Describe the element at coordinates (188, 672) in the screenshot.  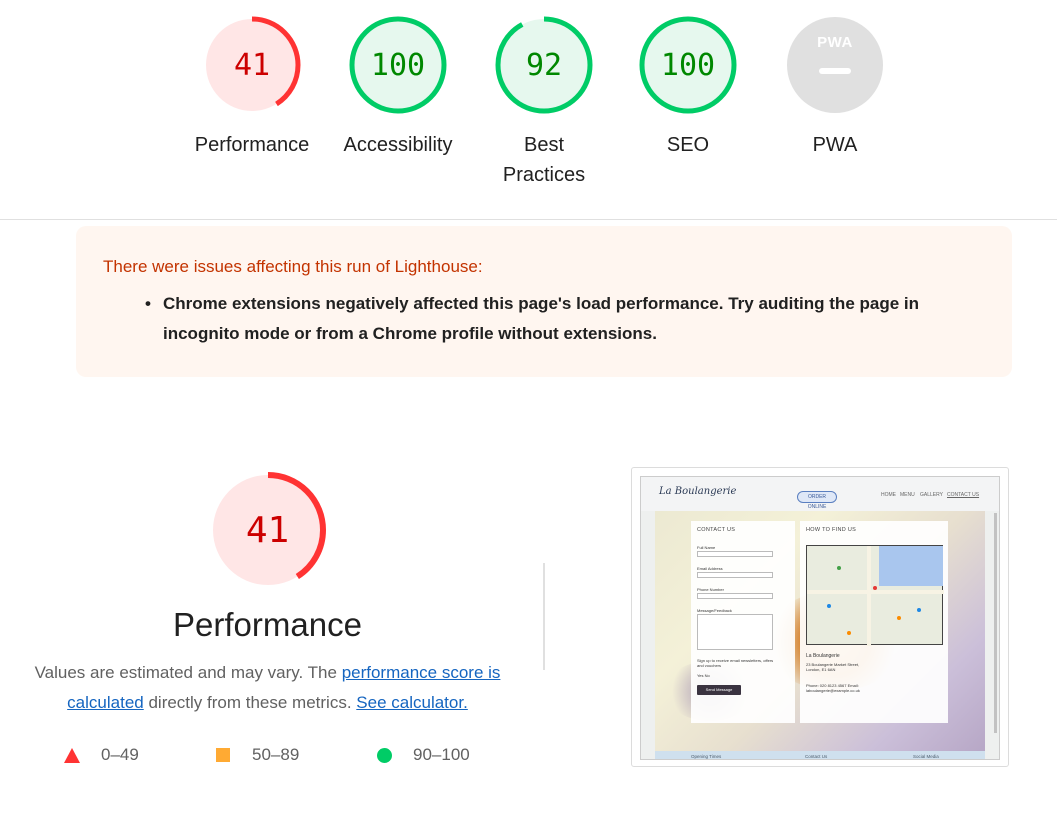
I see `desc-text: Values are estimated and may vary. The` at that location.